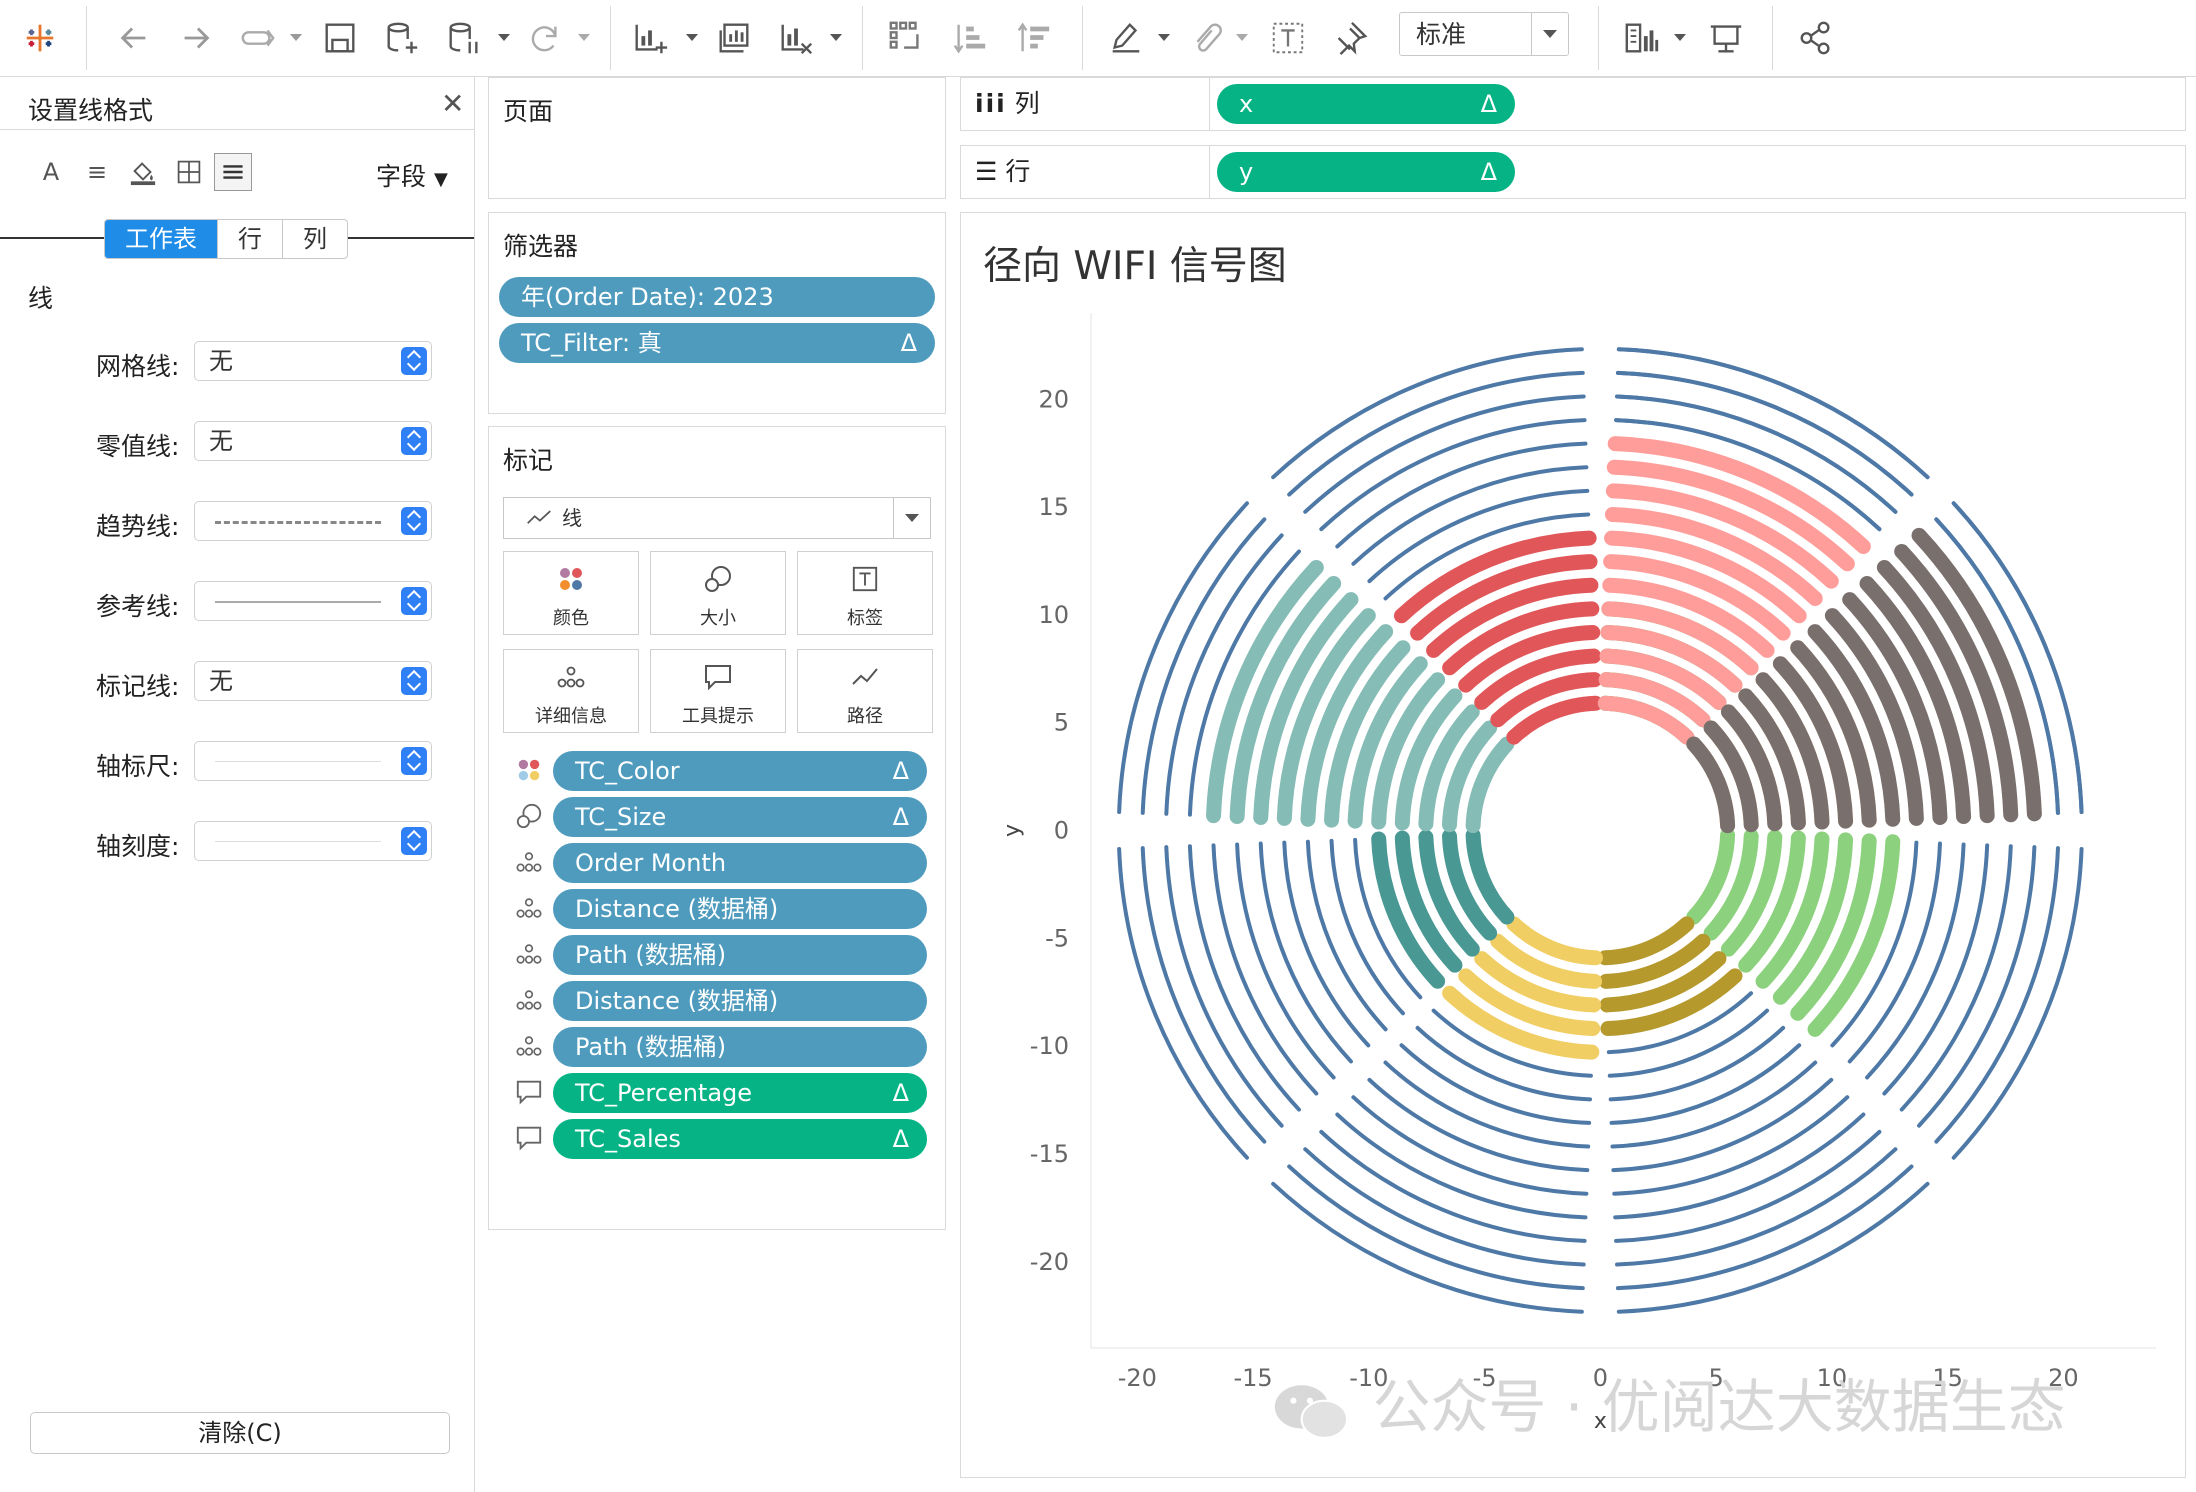  Describe the element at coordinates (1816, 38) in the screenshot. I see `share-icon` at that location.